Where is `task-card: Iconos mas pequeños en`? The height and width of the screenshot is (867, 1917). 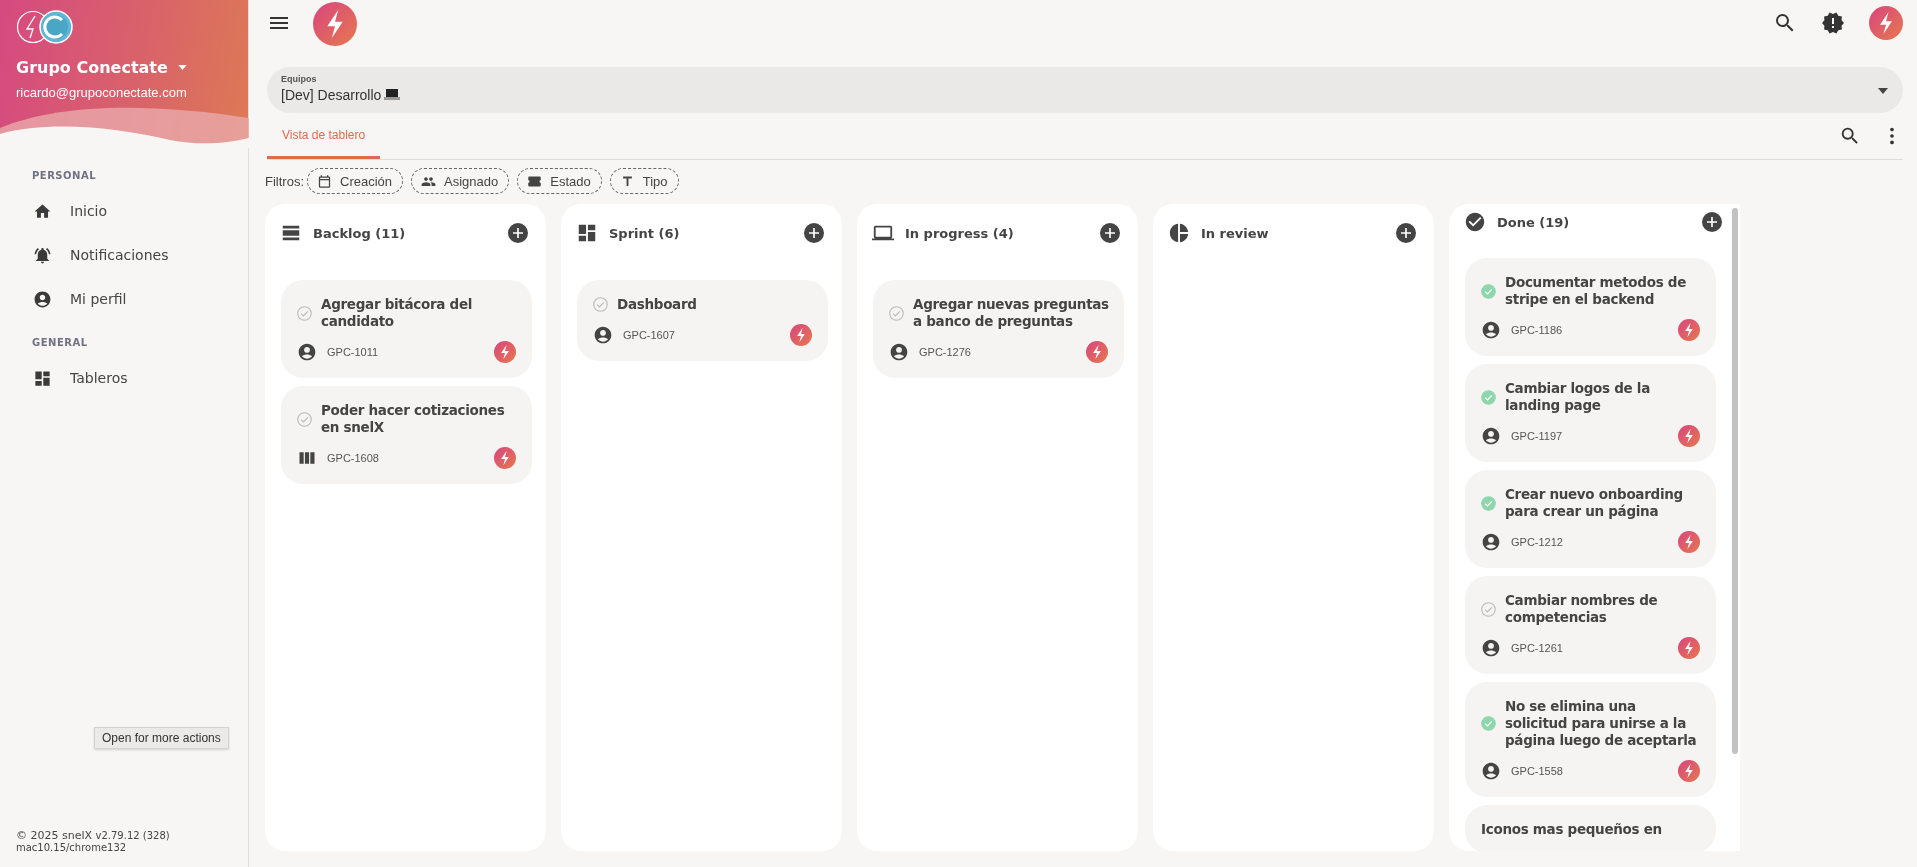 task-card: Iconos mas pequeños en is located at coordinates (1590, 828).